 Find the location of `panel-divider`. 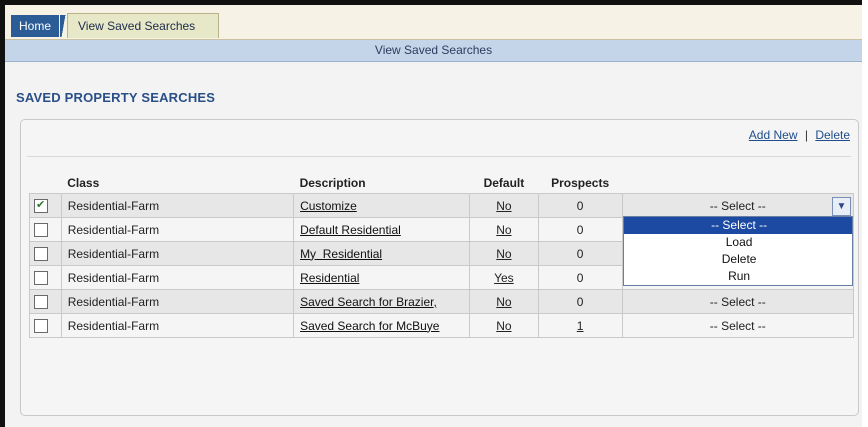

panel-divider is located at coordinates (439, 156).